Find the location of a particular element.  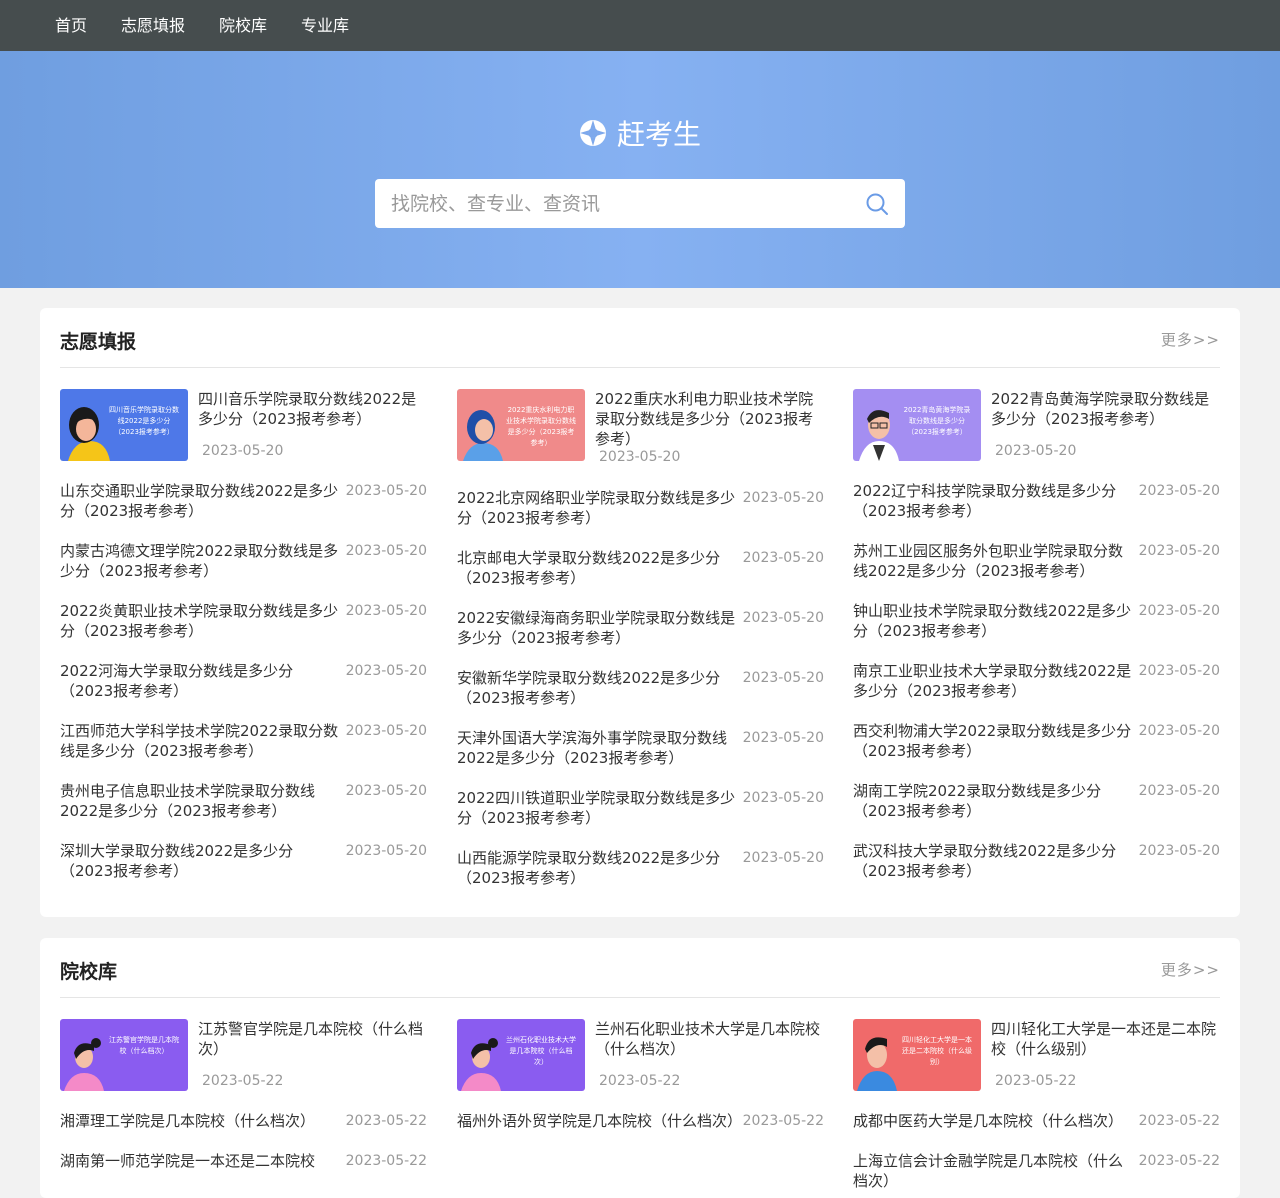

list-item-title: 苏州工业园区服务外包职业学院录取分数线2022是多少分（2023报考参考） is located at coordinates (993, 561).